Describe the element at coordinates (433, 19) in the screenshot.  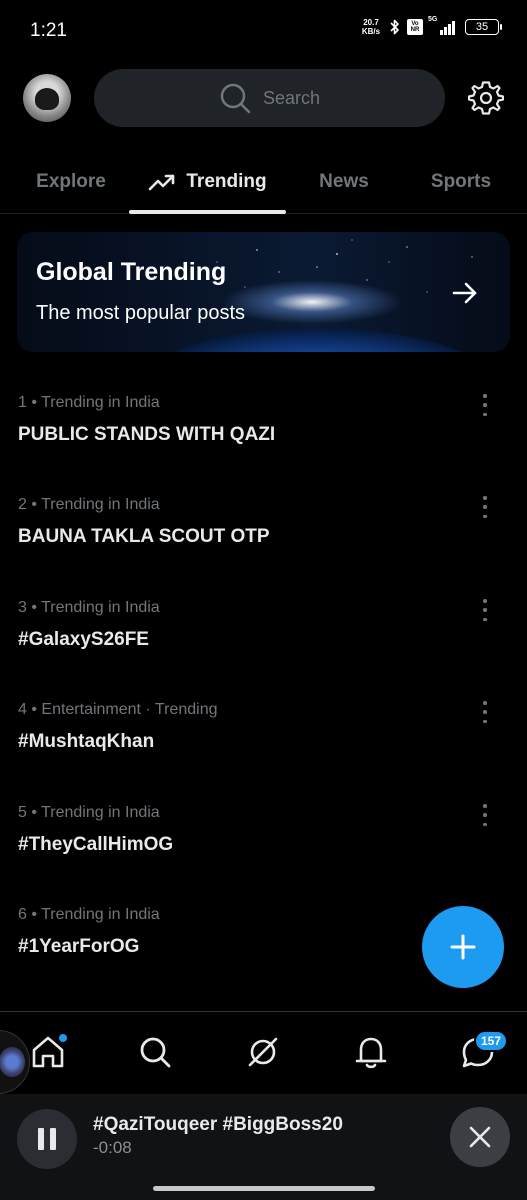
I see `network-type: 5G` at that location.